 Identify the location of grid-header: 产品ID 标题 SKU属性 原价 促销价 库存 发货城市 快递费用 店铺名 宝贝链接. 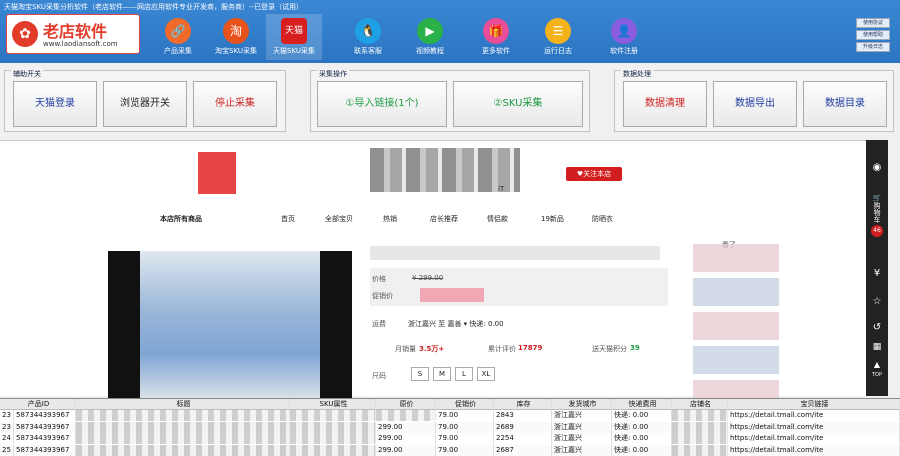
(450, 404).